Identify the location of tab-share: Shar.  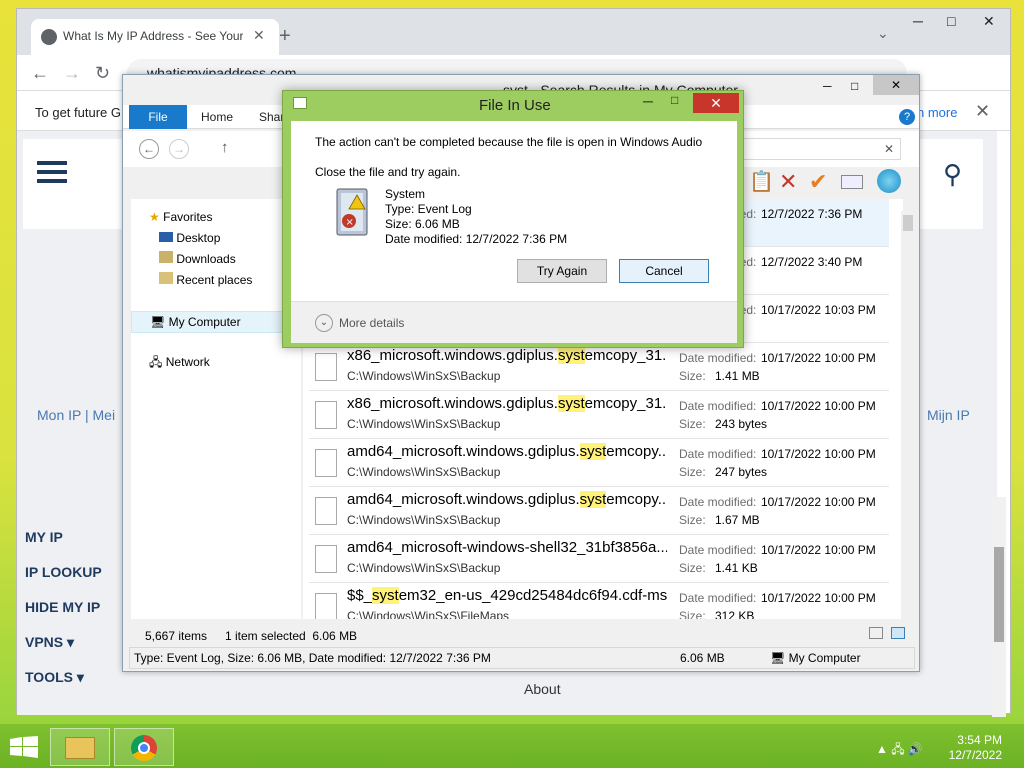
(271, 117).